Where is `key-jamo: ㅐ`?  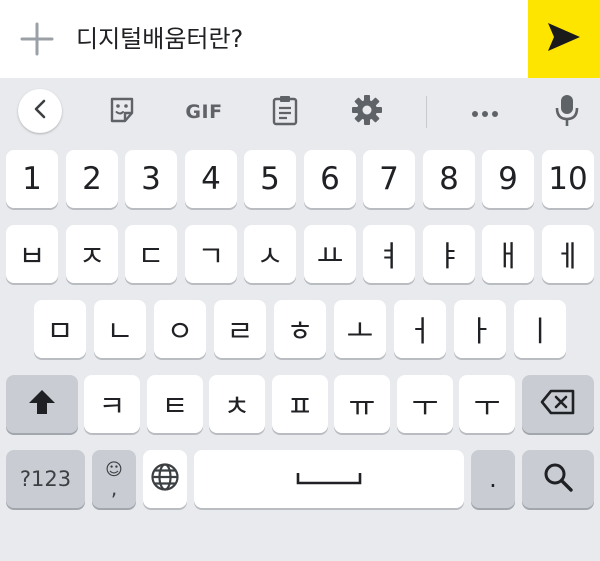
key-jamo: ㅐ is located at coordinates (508, 254).